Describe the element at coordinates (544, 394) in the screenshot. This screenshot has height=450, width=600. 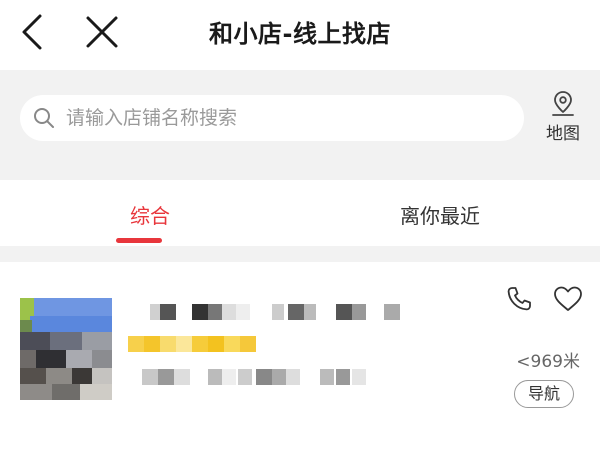
I see `navigate-button: 导航` at that location.